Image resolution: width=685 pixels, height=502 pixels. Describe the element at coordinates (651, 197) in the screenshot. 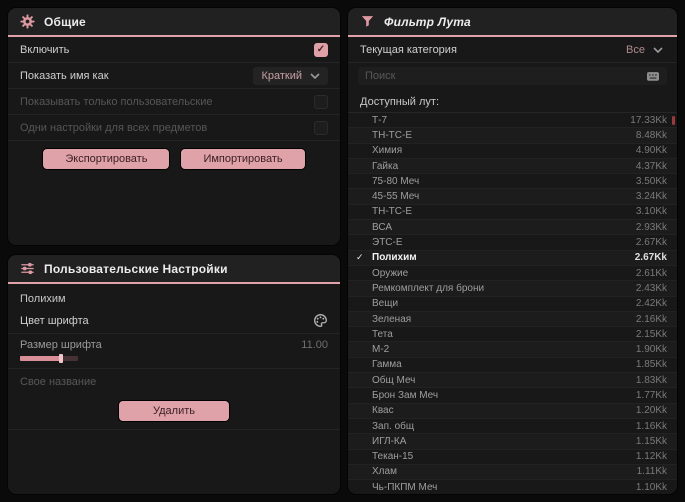

I see `loot-count: 3.24Kk` at that location.